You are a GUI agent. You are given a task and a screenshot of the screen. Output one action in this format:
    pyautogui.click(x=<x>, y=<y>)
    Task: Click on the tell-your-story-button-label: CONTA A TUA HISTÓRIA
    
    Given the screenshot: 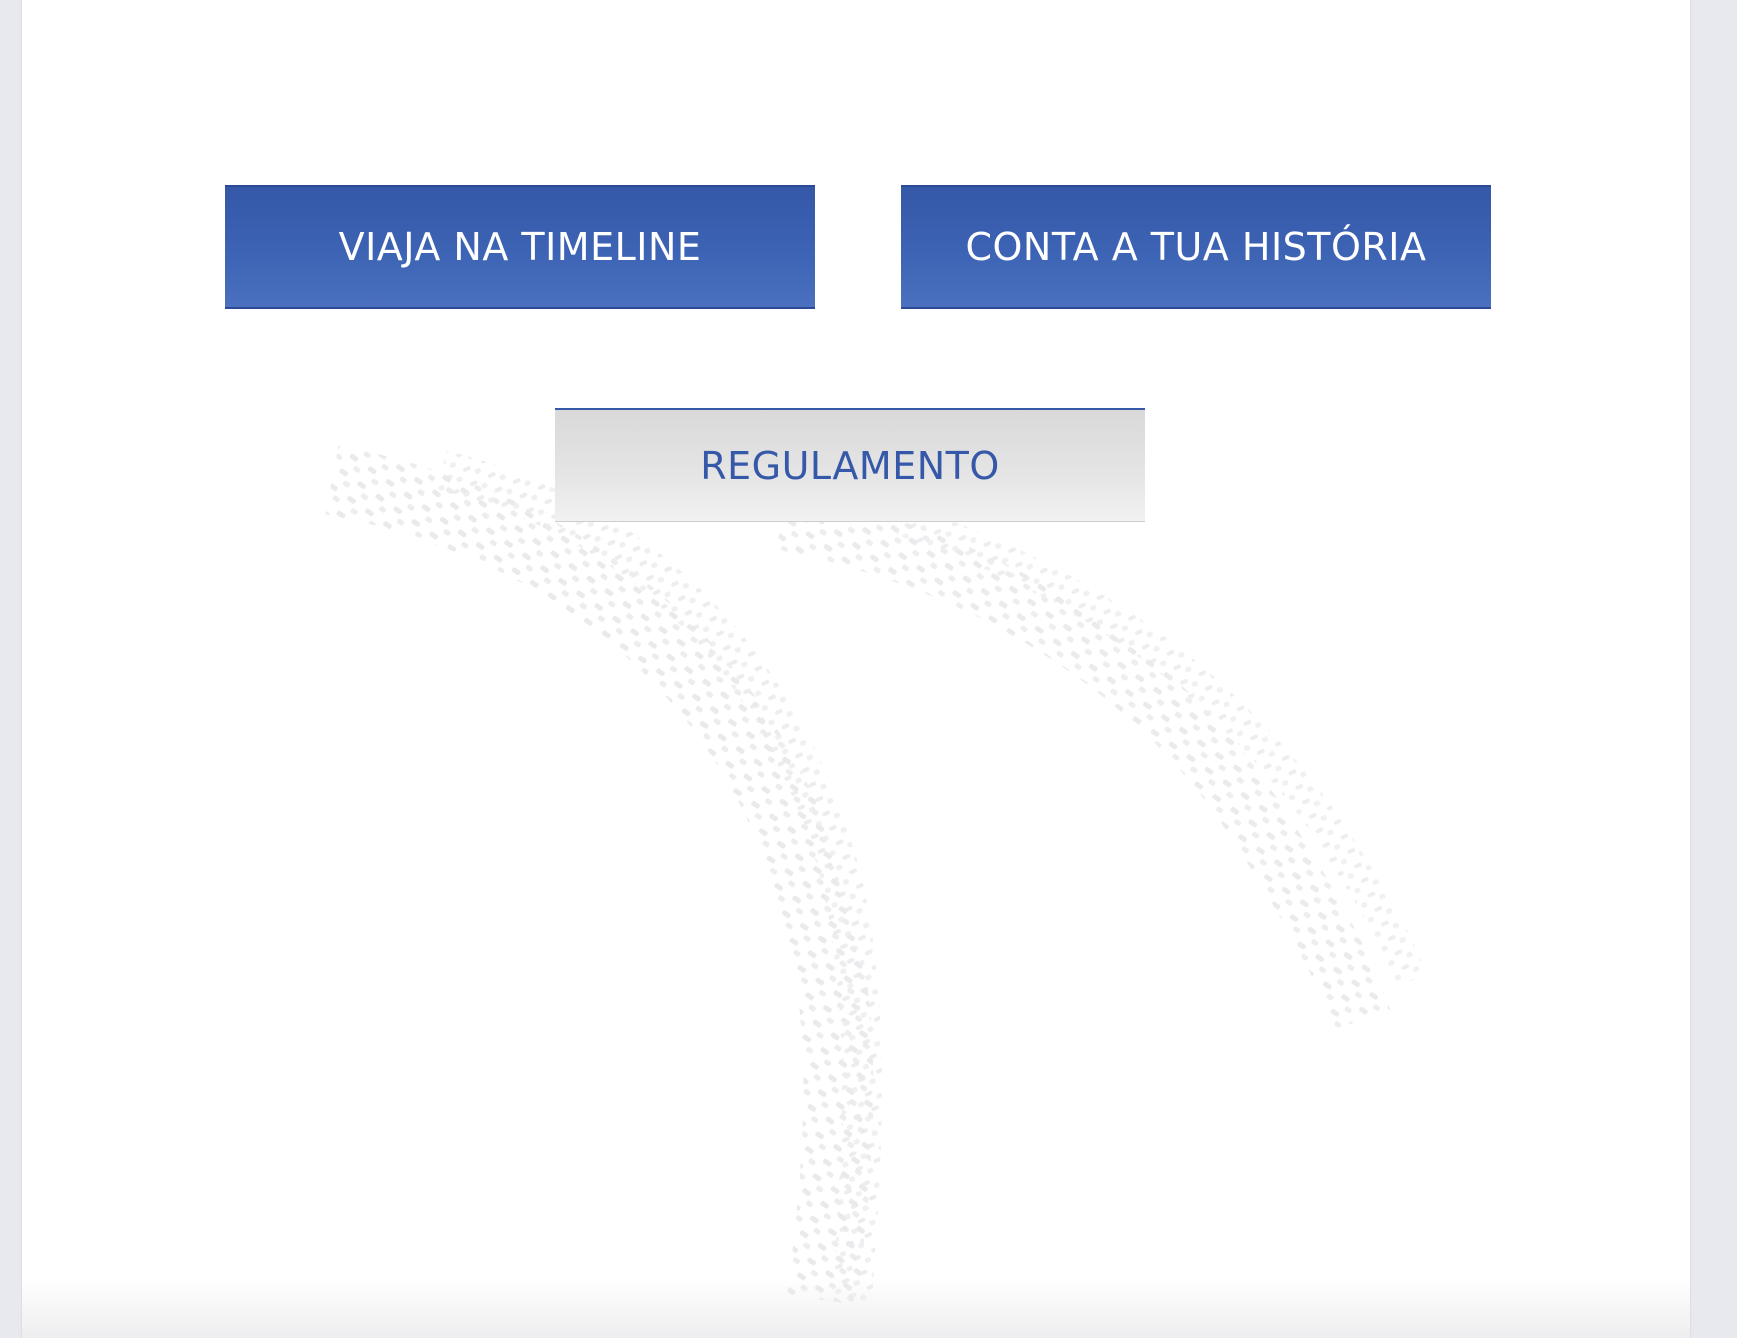 What is the action you would take?
    pyautogui.click(x=1196, y=247)
    